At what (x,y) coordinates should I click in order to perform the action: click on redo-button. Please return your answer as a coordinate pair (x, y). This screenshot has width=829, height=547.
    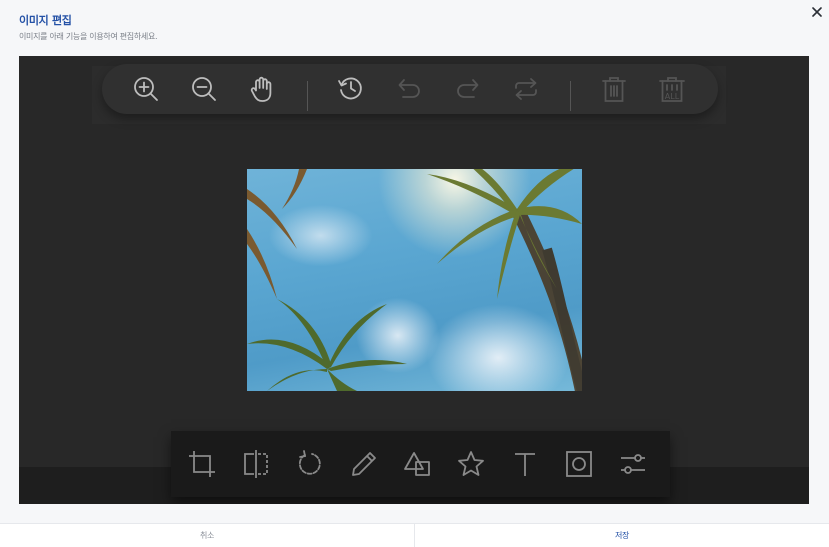
    Looking at the image, I should click on (468, 89).